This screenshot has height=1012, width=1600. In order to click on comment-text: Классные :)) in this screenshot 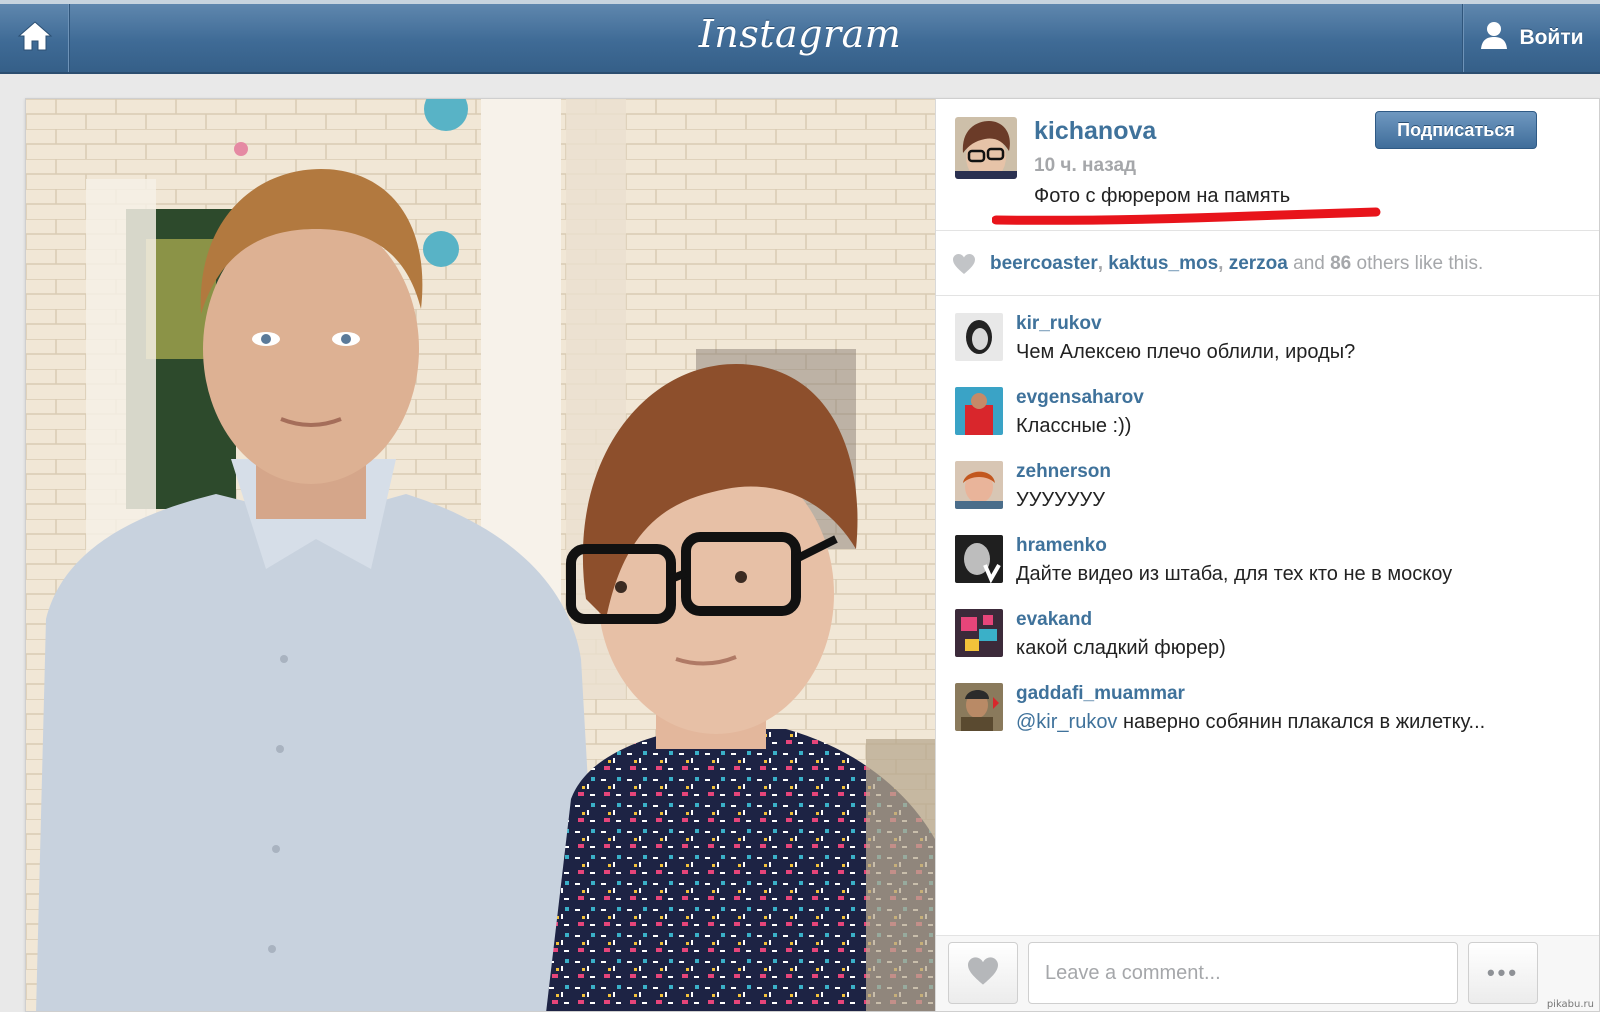, I will do `click(1074, 426)`.